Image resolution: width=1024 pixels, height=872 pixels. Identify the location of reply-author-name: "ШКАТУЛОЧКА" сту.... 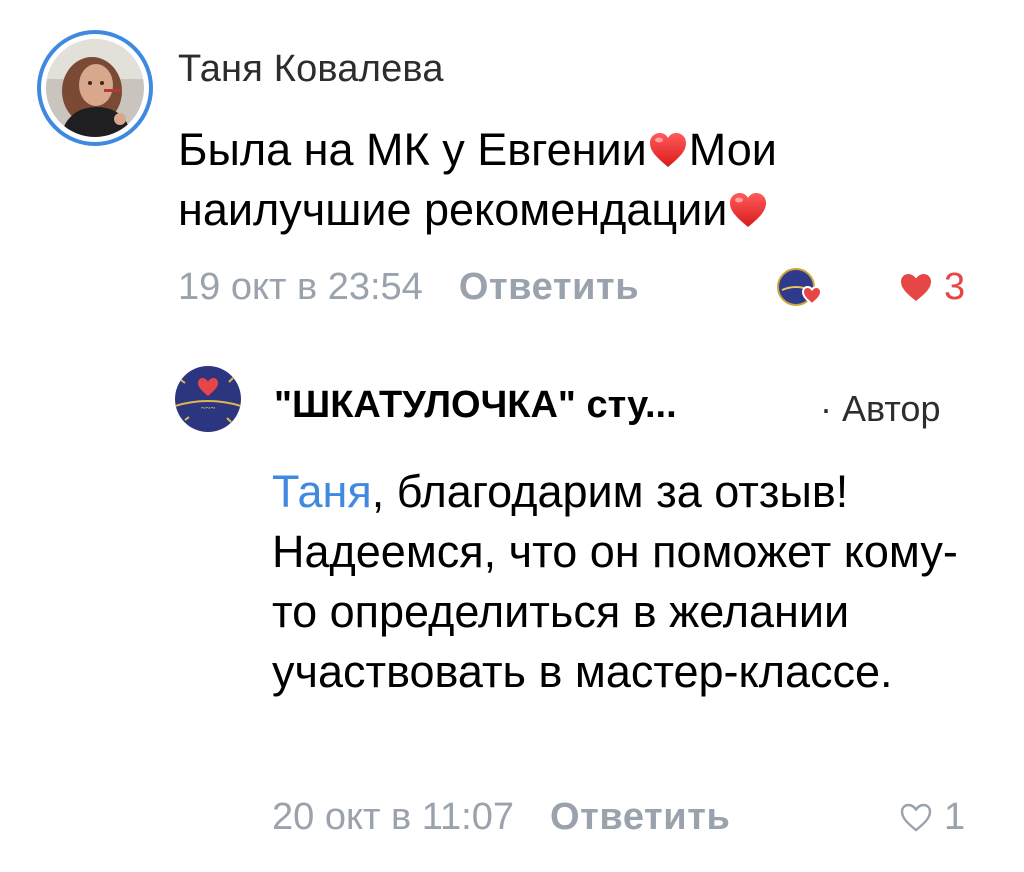
(475, 405).